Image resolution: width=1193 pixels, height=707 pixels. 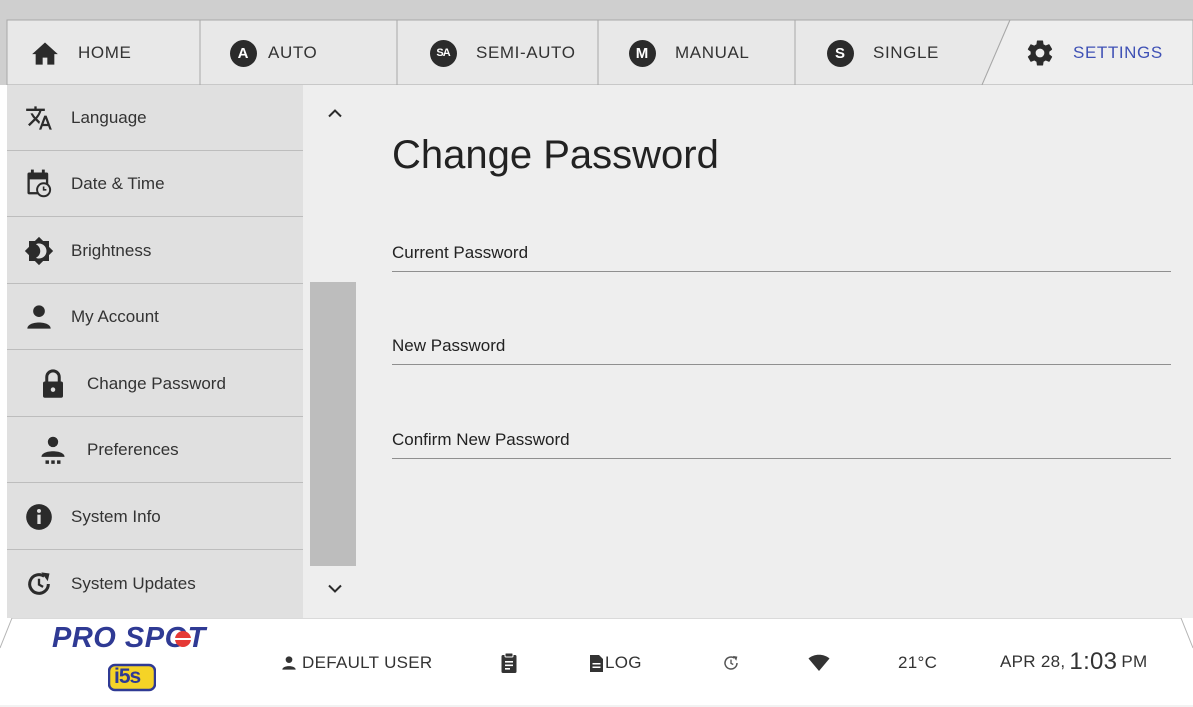 I want to click on tab-settings: SETTINGS, so click(x=1094, y=53).